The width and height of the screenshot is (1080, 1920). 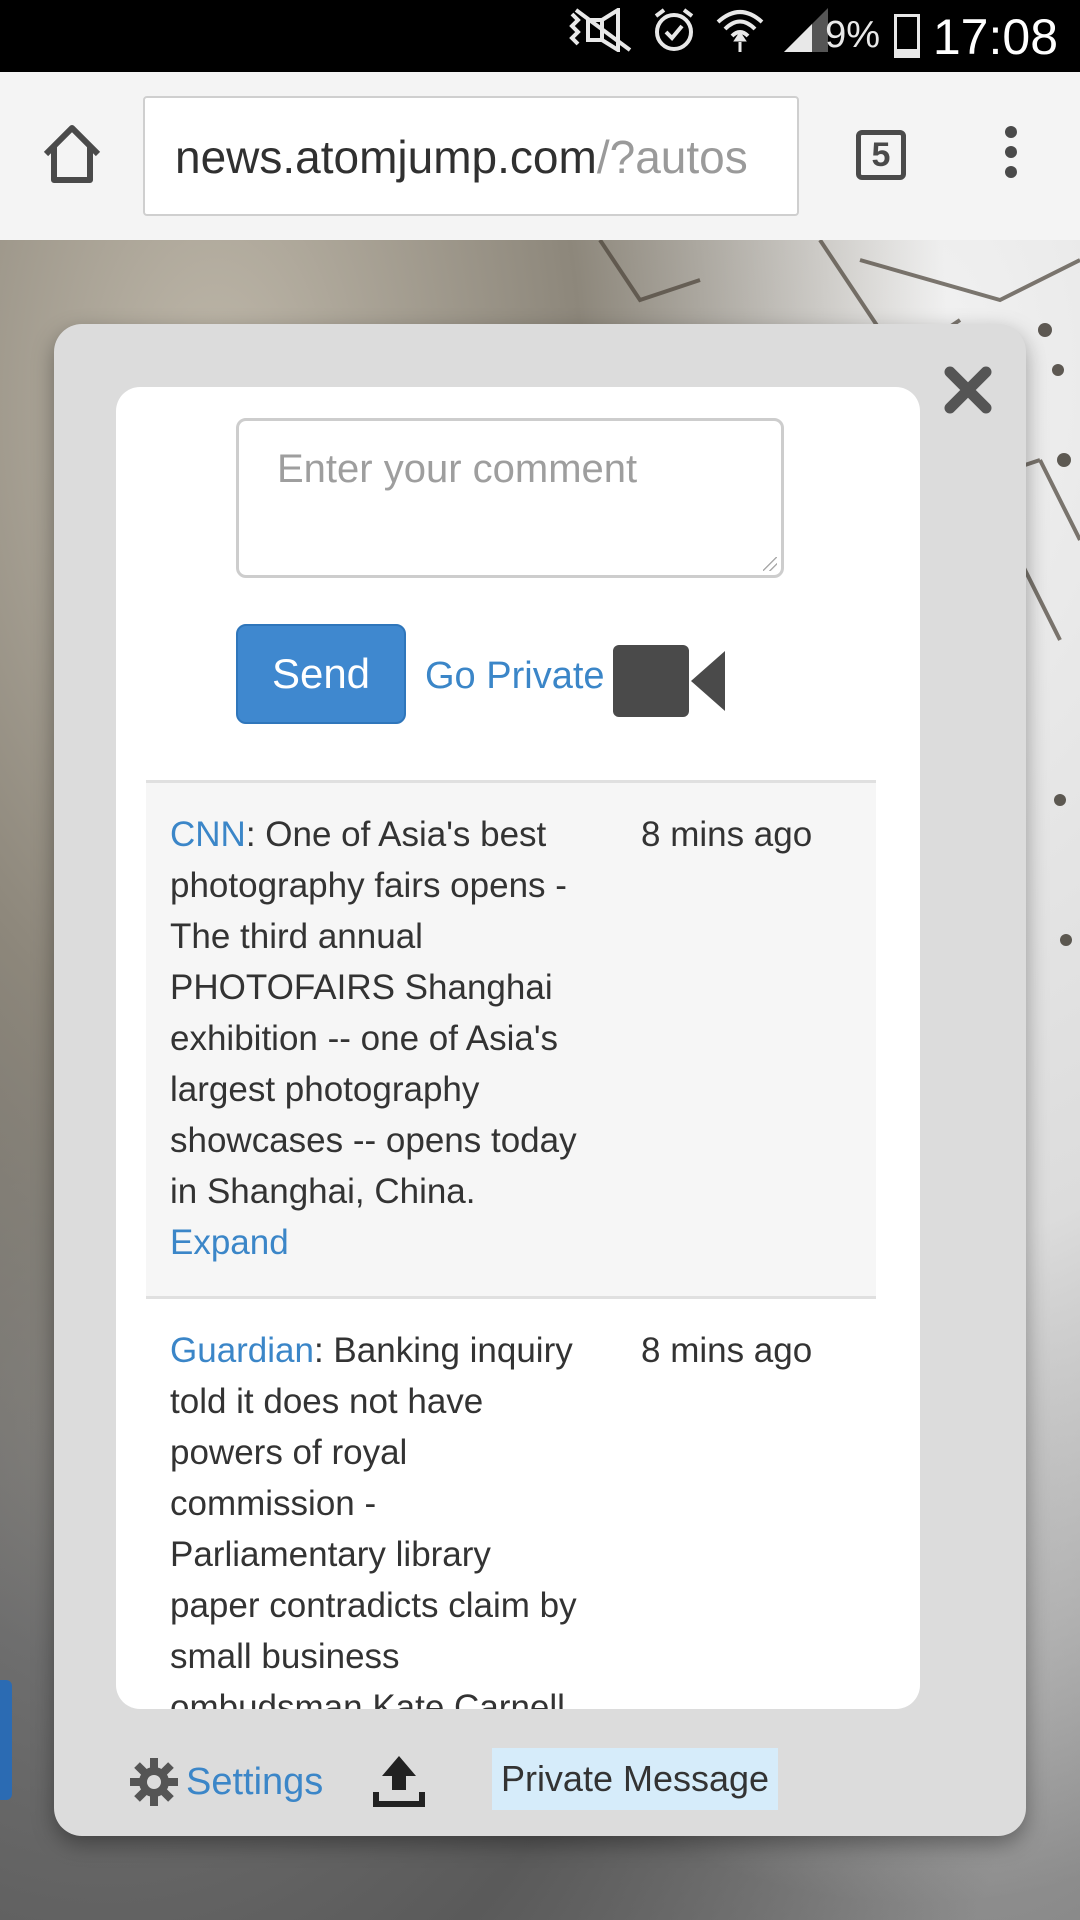 What do you see at coordinates (242, 1350) in the screenshot?
I see `source-link: Guardian` at bounding box center [242, 1350].